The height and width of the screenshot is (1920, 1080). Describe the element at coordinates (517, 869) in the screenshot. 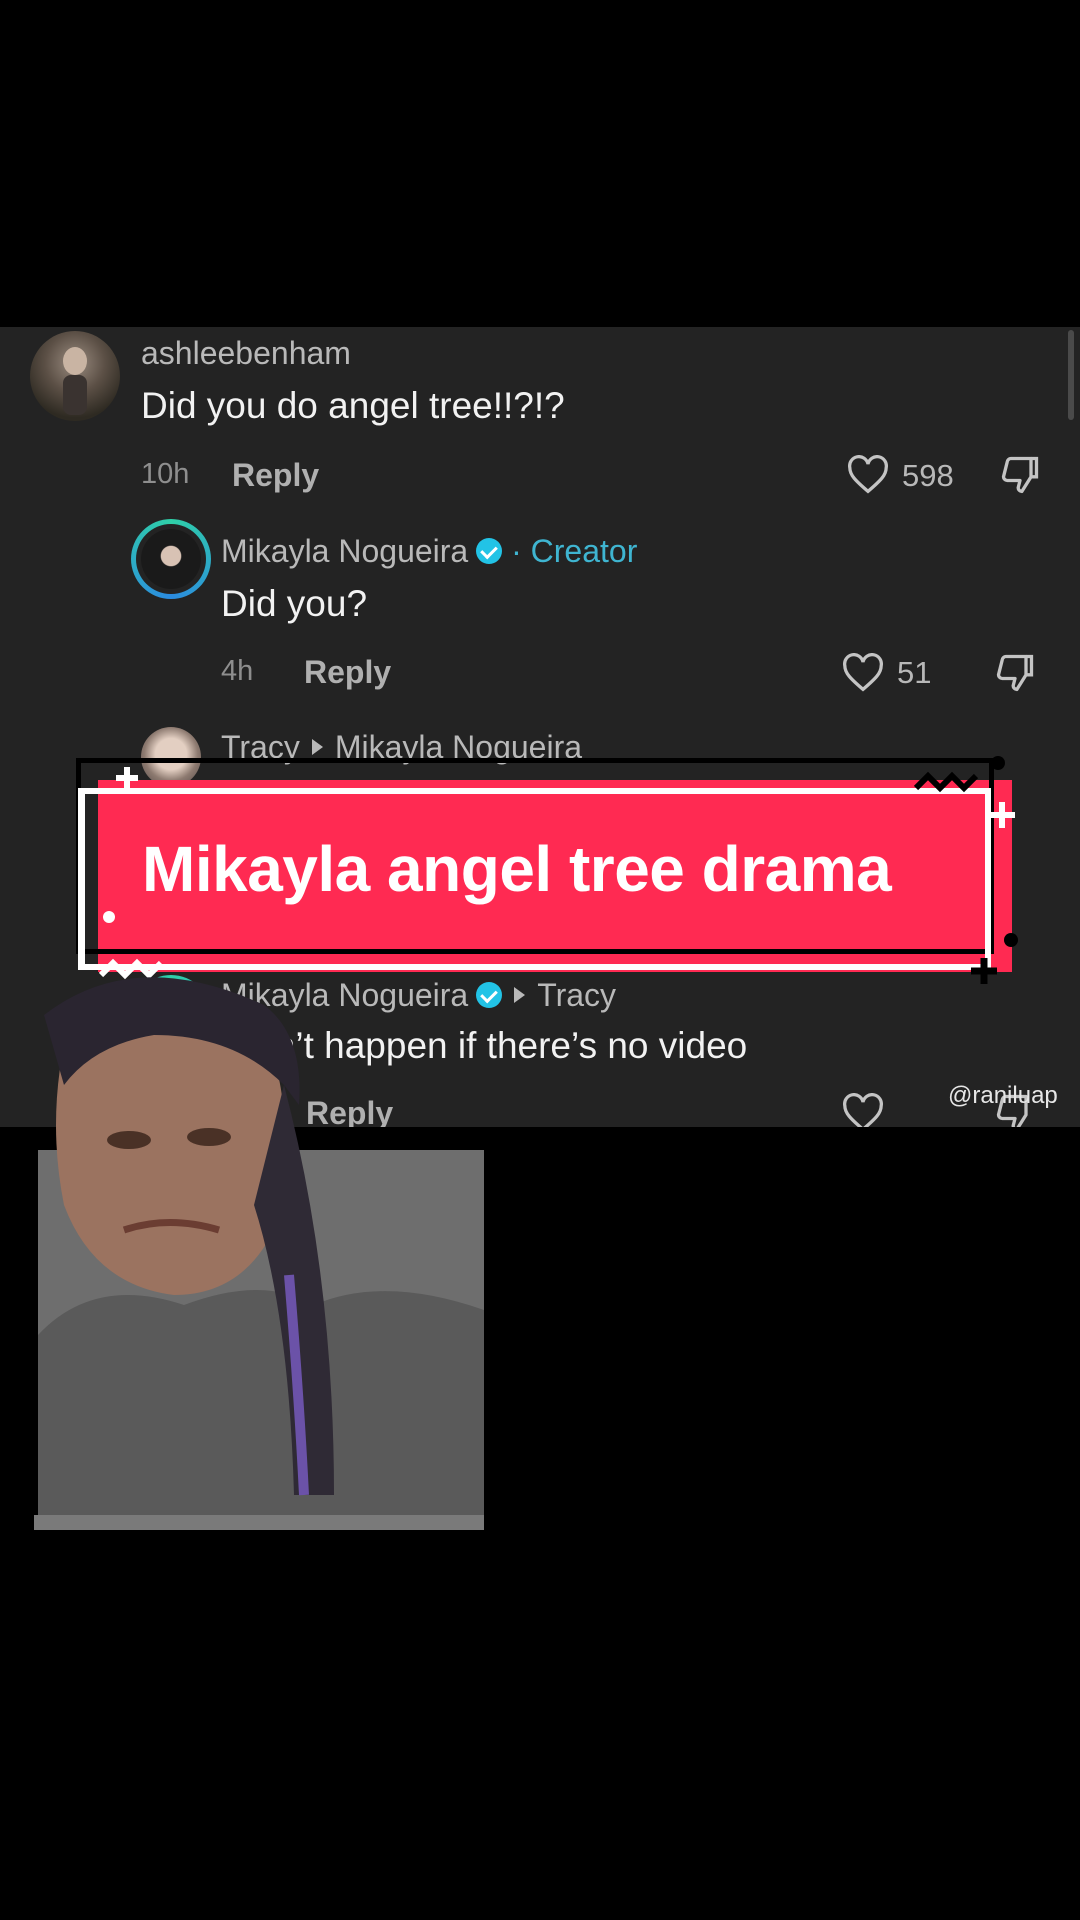

I see `banner-title: Mikayla angel tree drama` at that location.